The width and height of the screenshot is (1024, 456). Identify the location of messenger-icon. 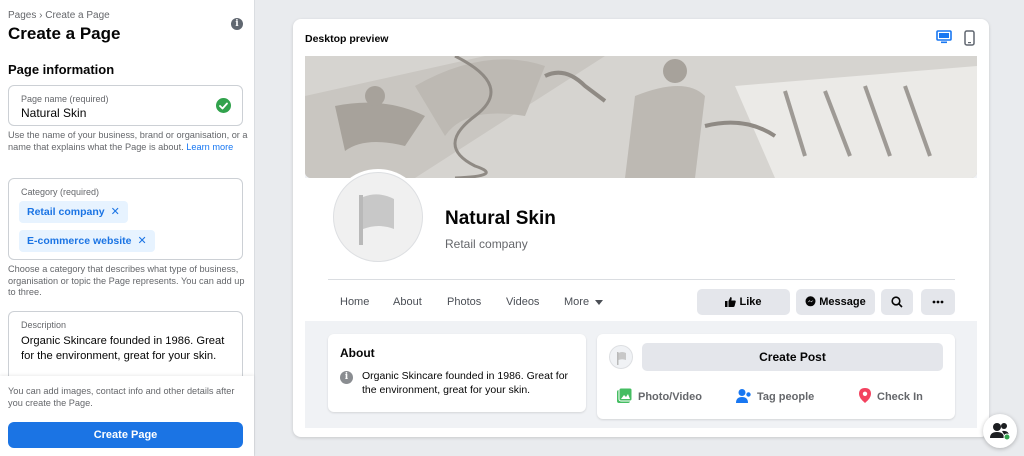
(810, 300).